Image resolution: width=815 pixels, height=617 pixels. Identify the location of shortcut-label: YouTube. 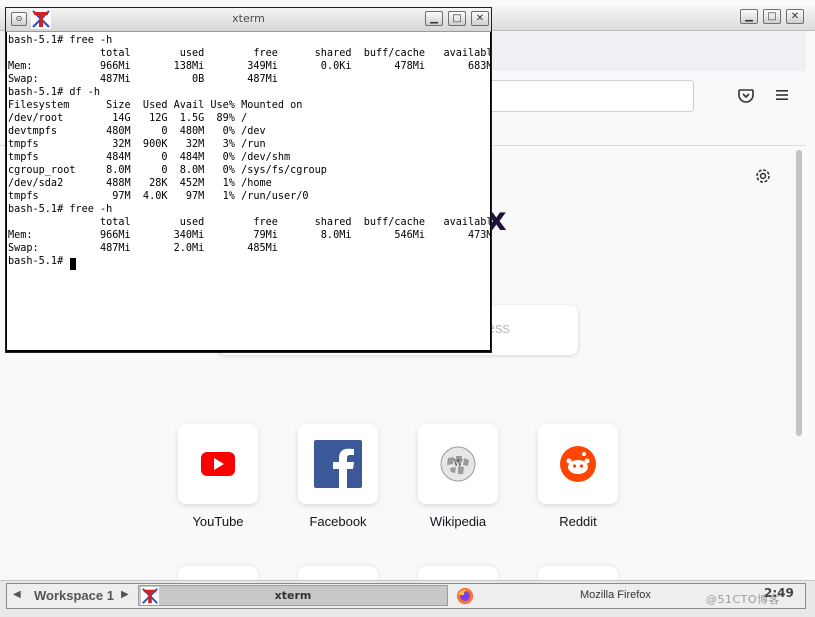
(218, 521).